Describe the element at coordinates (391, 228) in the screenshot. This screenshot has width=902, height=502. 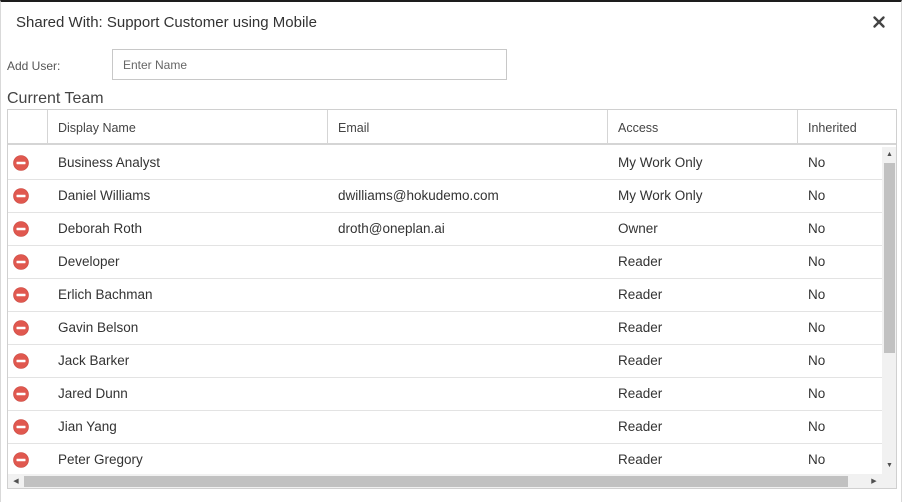
I see `cell-email: droth@oneplan.ai` at that location.